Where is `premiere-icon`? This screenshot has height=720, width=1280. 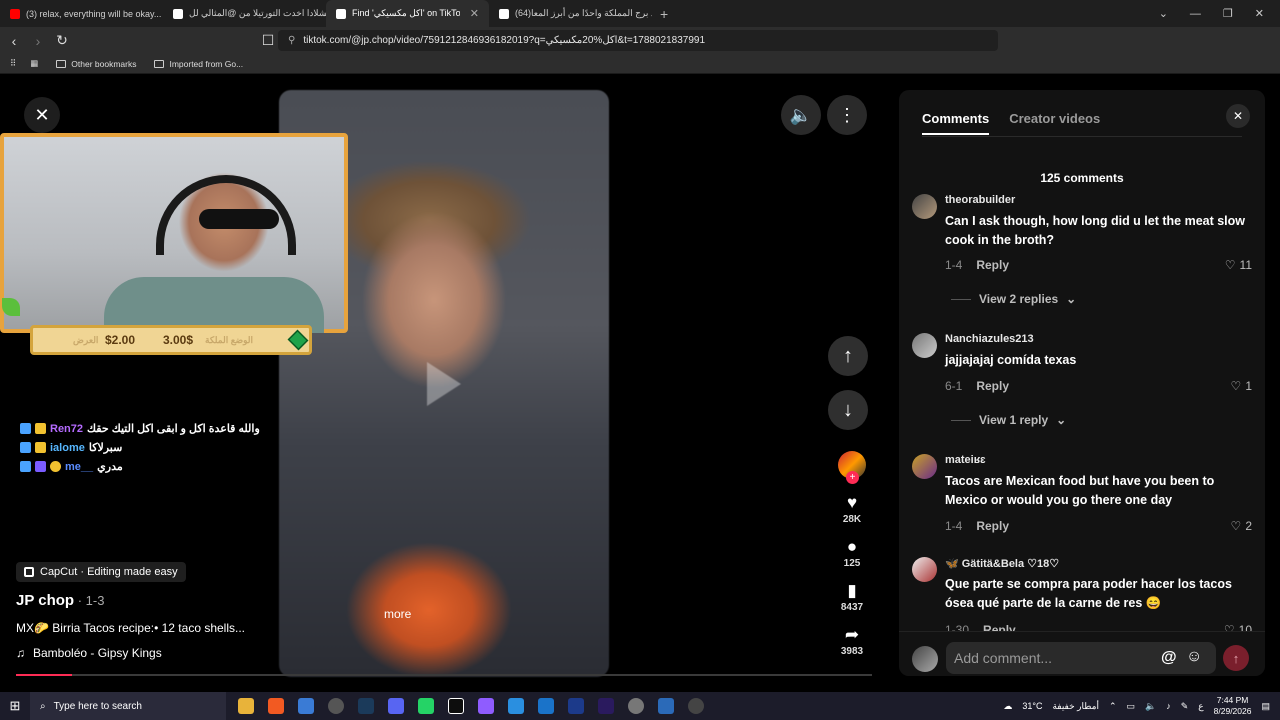
premiere-icon is located at coordinates (606, 706).